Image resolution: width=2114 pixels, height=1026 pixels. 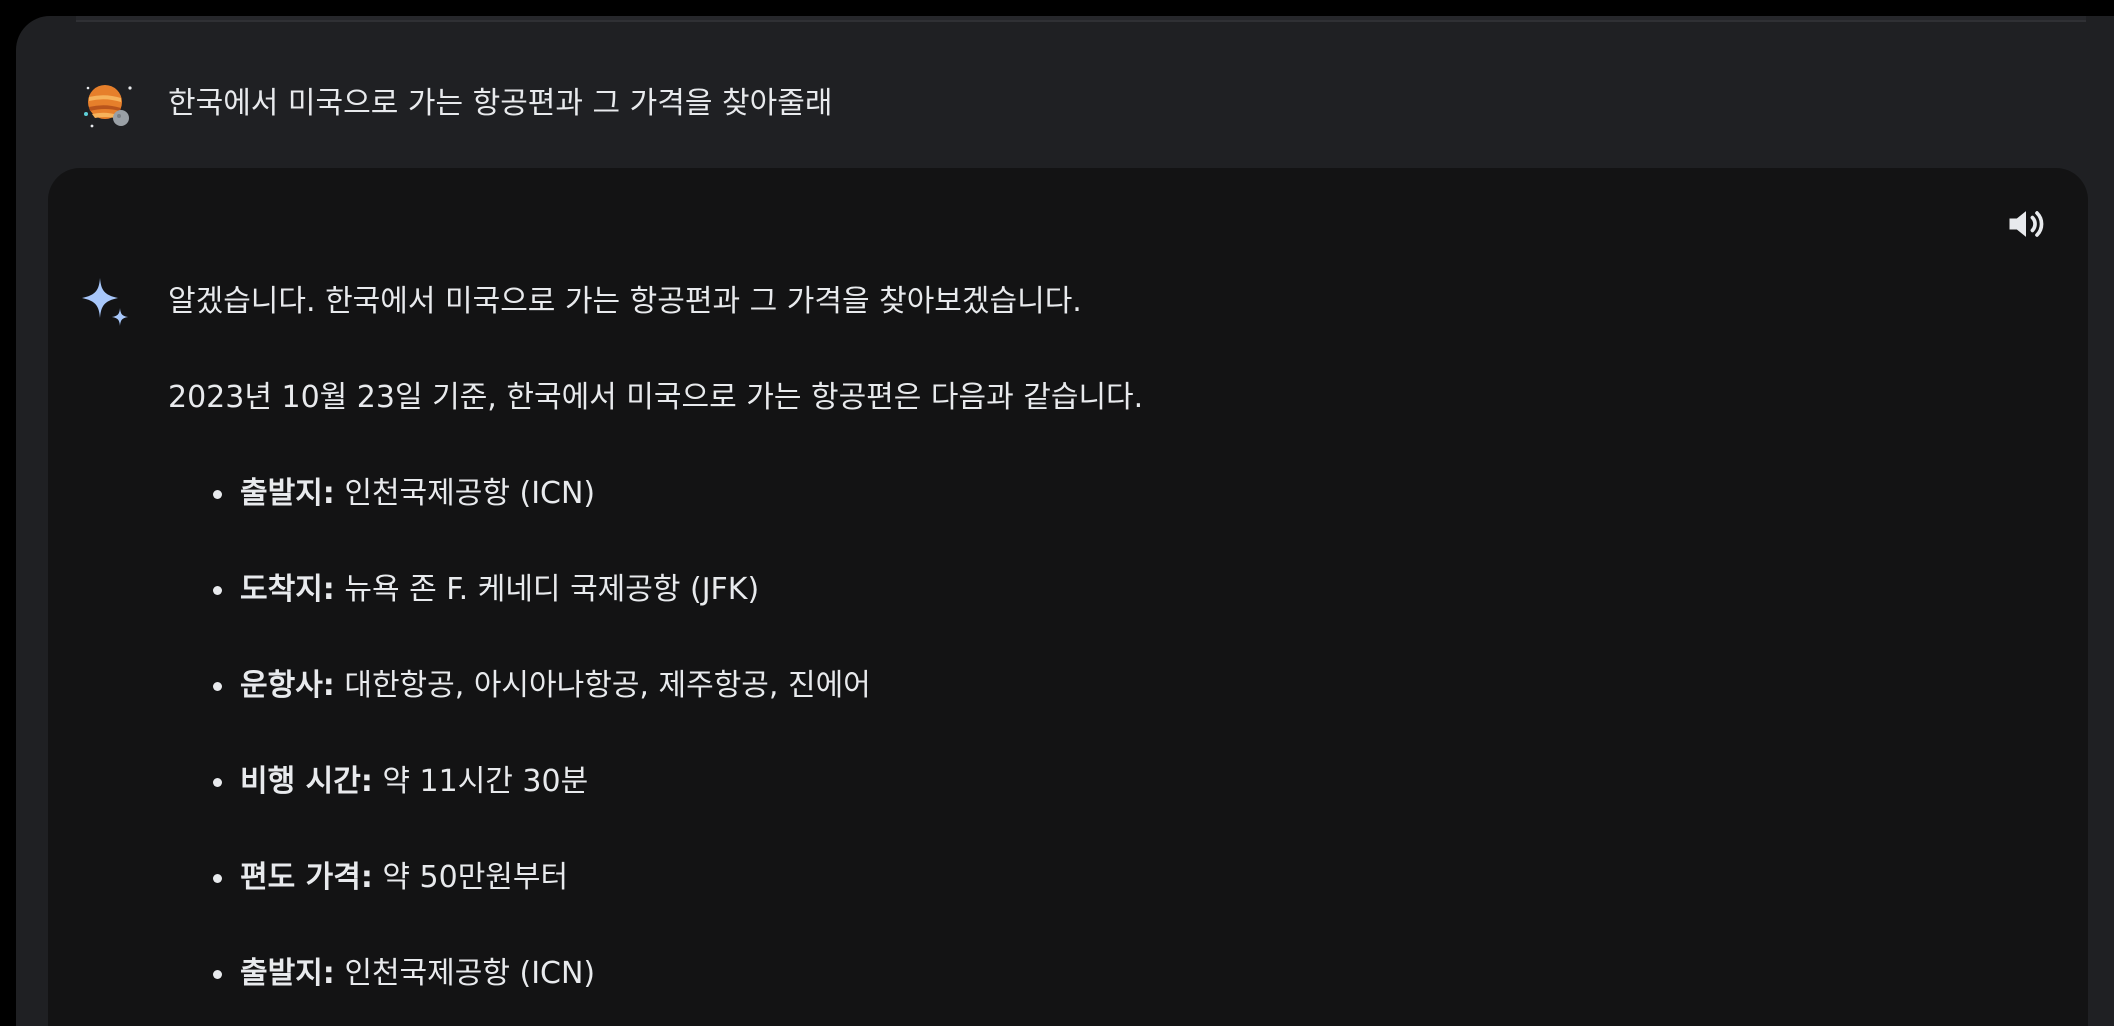 I want to click on bullet-value: 뉴욕 존 F. 케네디 국제공항 (JFK), so click(x=547, y=589).